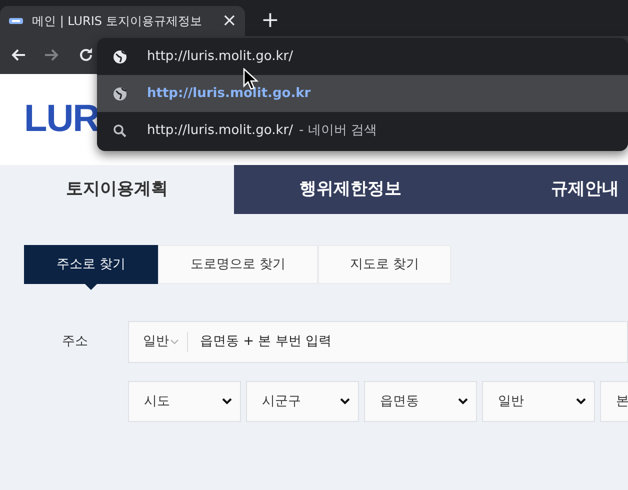 The width and height of the screenshot is (628, 490). Describe the element at coordinates (184, 401) in the screenshot. I see `dropdown: 시도` at that location.